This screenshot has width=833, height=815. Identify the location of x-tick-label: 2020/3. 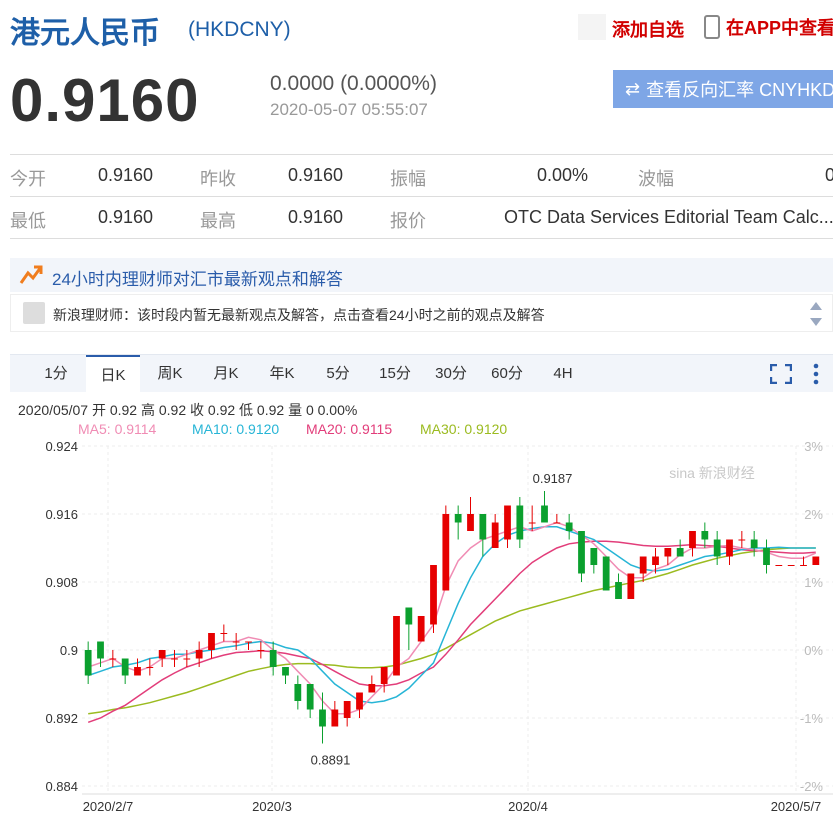
(272, 806).